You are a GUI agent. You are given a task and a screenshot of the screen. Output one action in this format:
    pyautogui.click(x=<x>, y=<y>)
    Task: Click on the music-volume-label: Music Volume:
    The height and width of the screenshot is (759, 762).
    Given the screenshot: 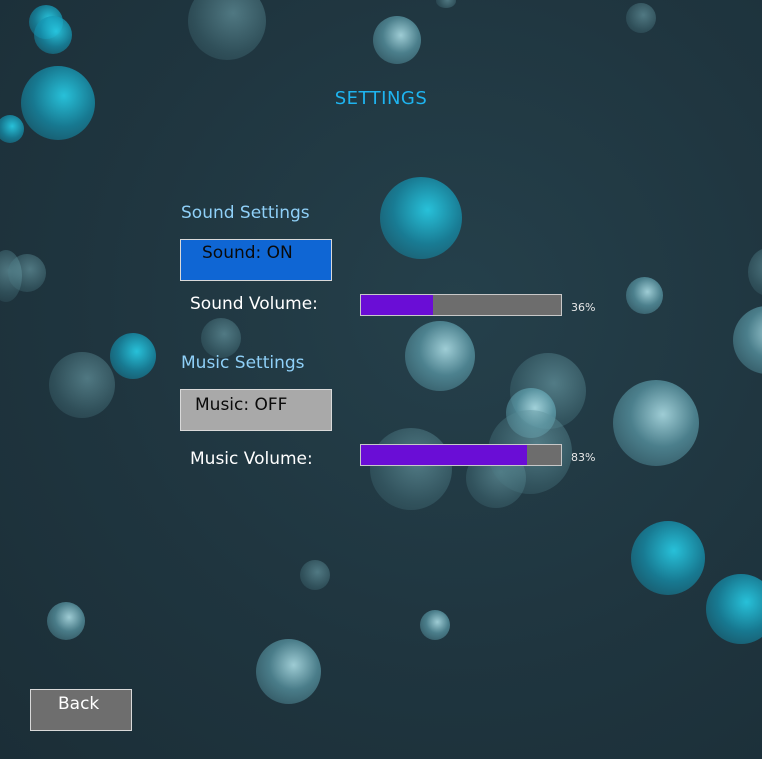 What is the action you would take?
    pyautogui.click(x=251, y=459)
    